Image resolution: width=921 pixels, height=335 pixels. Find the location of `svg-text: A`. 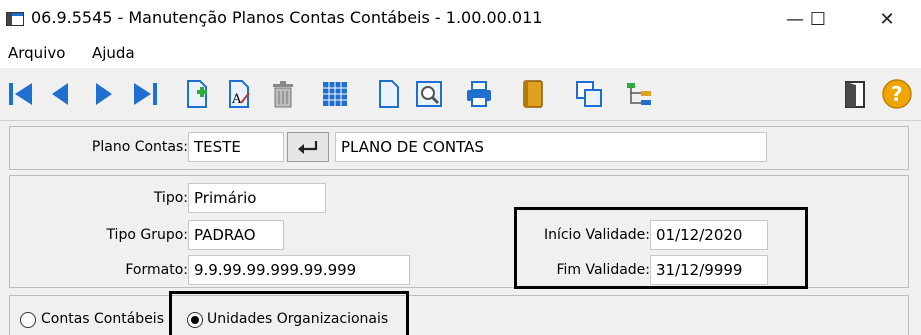

svg-text: A is located at coordinates (236, 99).